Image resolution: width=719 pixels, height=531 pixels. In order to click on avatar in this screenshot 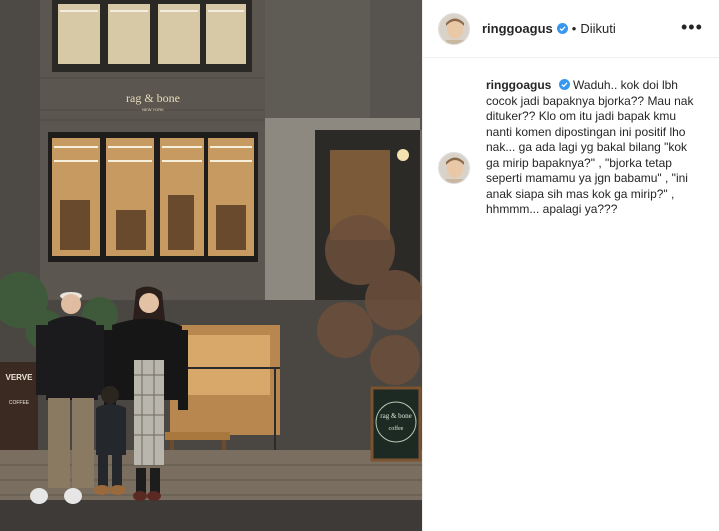, I will do `click(454, 28)`.